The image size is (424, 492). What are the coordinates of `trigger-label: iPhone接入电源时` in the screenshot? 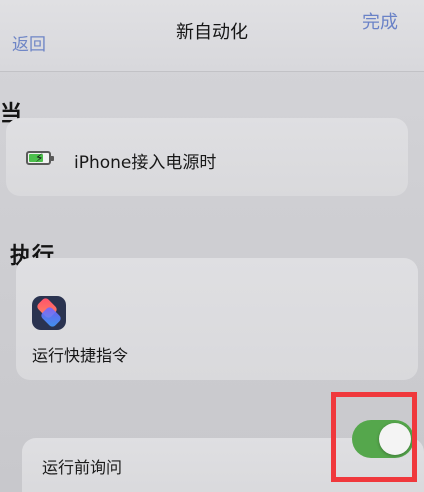 It's located at (145, 163).